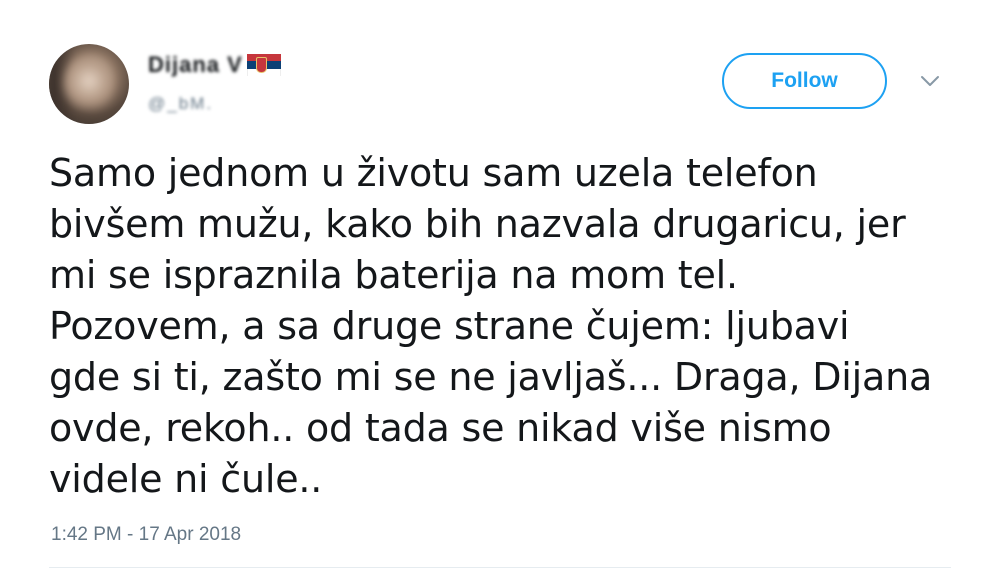 This screenshot has height=571, width=1000. Describe the element at coordinates (804, 81) in the screenshot. I see `follow-button: Follow` at that location.